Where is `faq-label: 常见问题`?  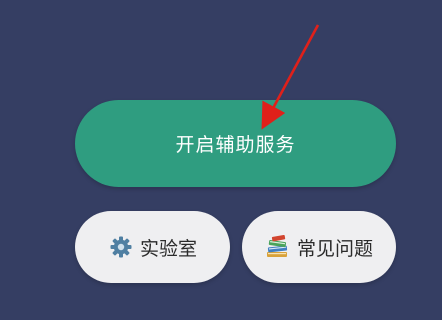 faq-label: 常见问题 is located at coordinates (334, 248).